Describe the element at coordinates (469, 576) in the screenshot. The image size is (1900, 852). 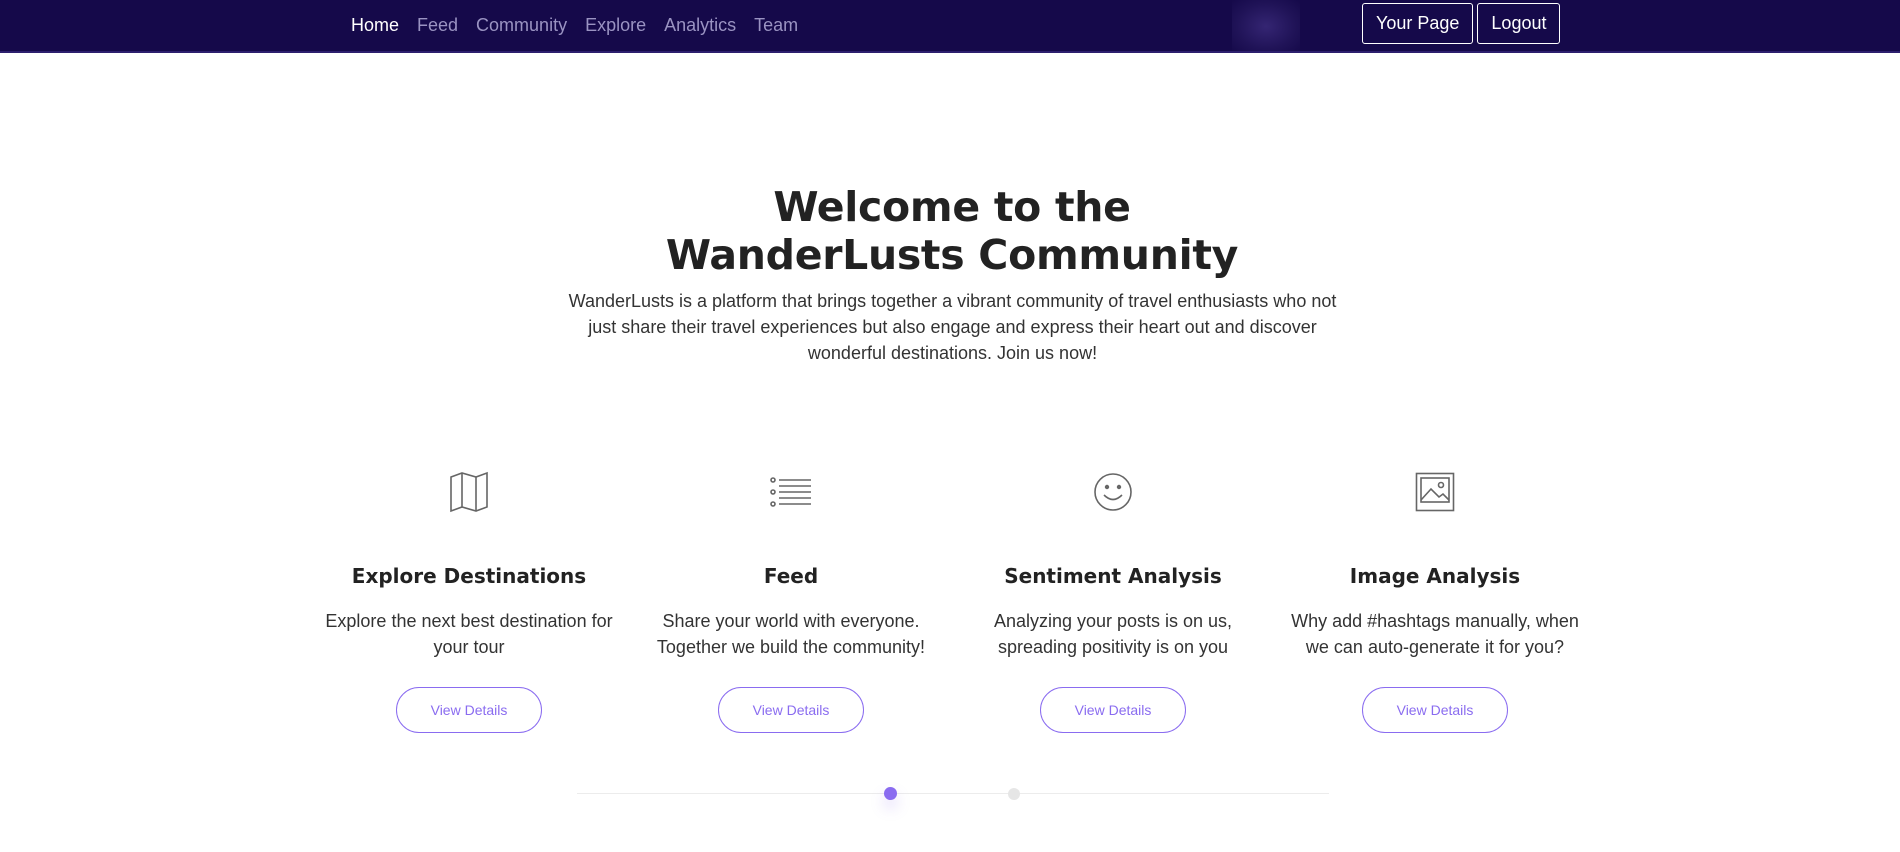
I see `feature-title: Explore Destinations` at that location.